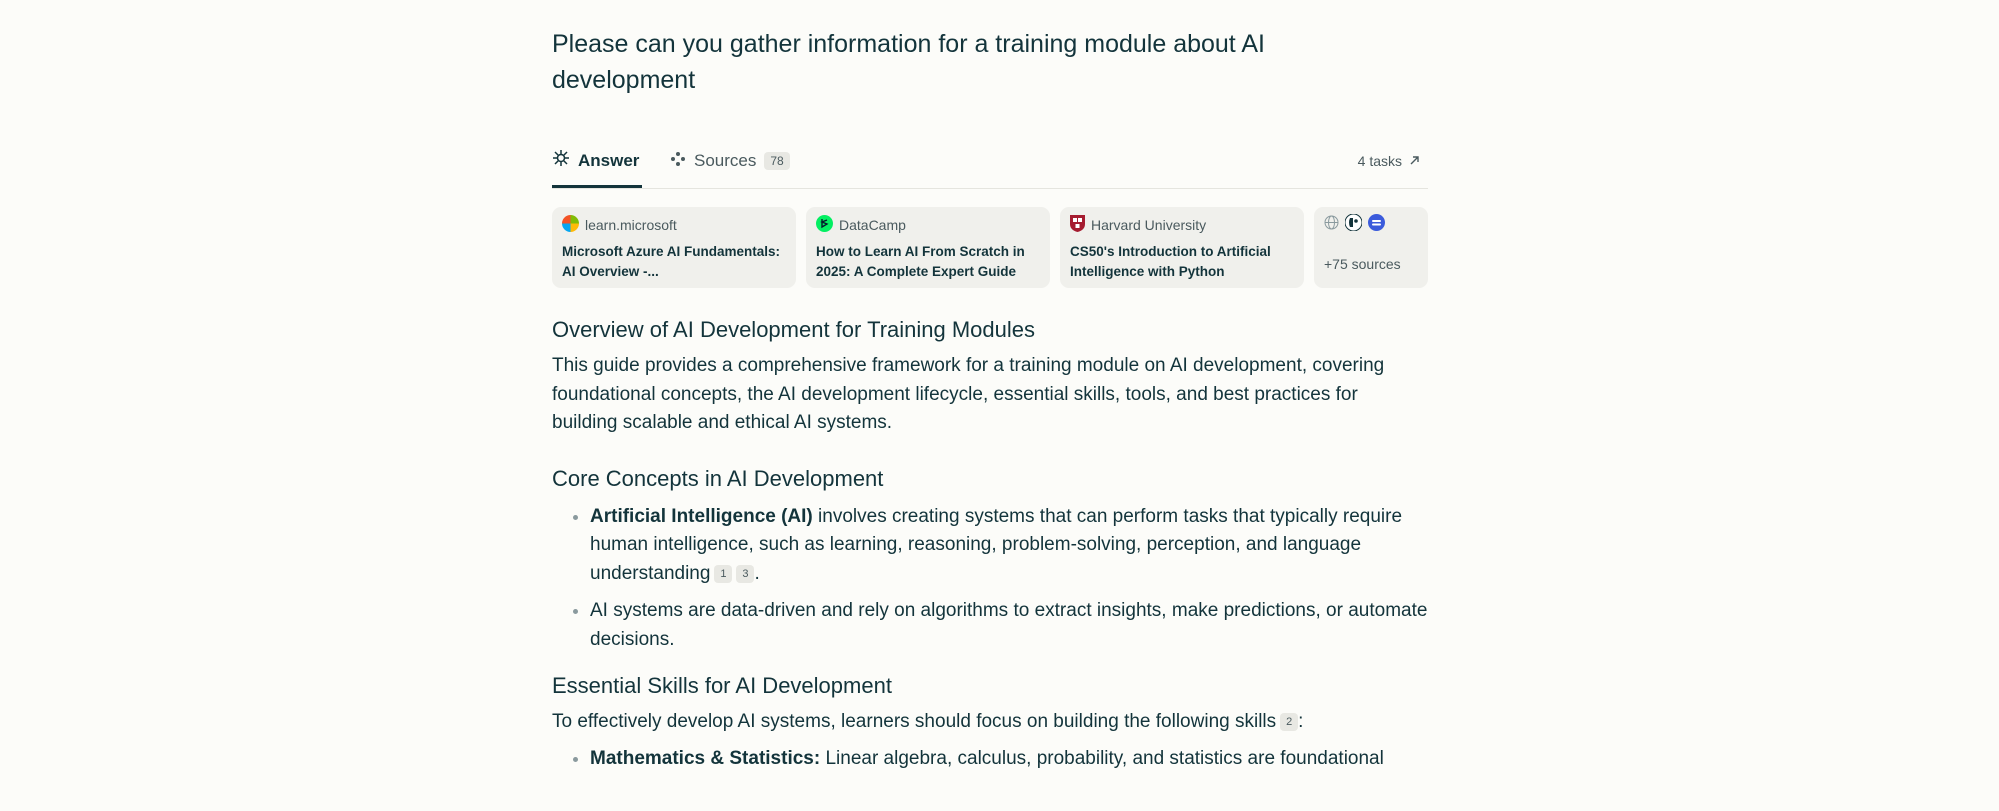 This screenshot has height=811, width=1999. I want to click on answer-tabs: Answer Sources 78 4 tasks, so click(990, 162).